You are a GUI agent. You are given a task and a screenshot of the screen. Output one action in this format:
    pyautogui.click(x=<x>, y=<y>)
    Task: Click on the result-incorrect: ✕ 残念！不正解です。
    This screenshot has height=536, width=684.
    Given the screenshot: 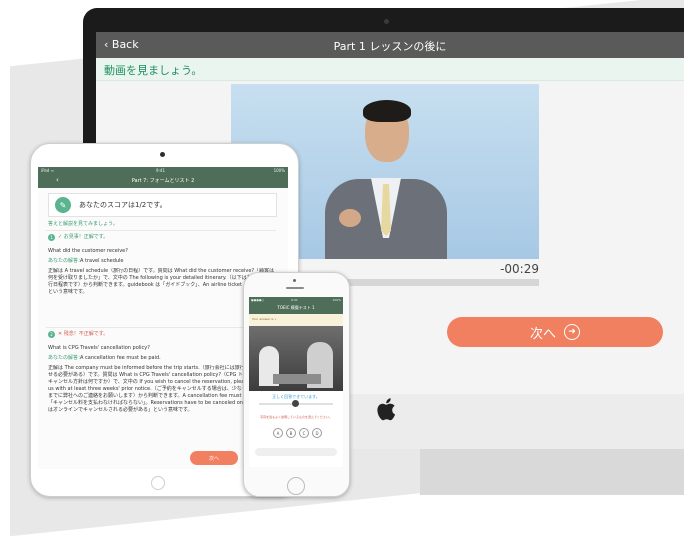 What is the action you would take?
    pyautogui.click(x=83, y=334)
    